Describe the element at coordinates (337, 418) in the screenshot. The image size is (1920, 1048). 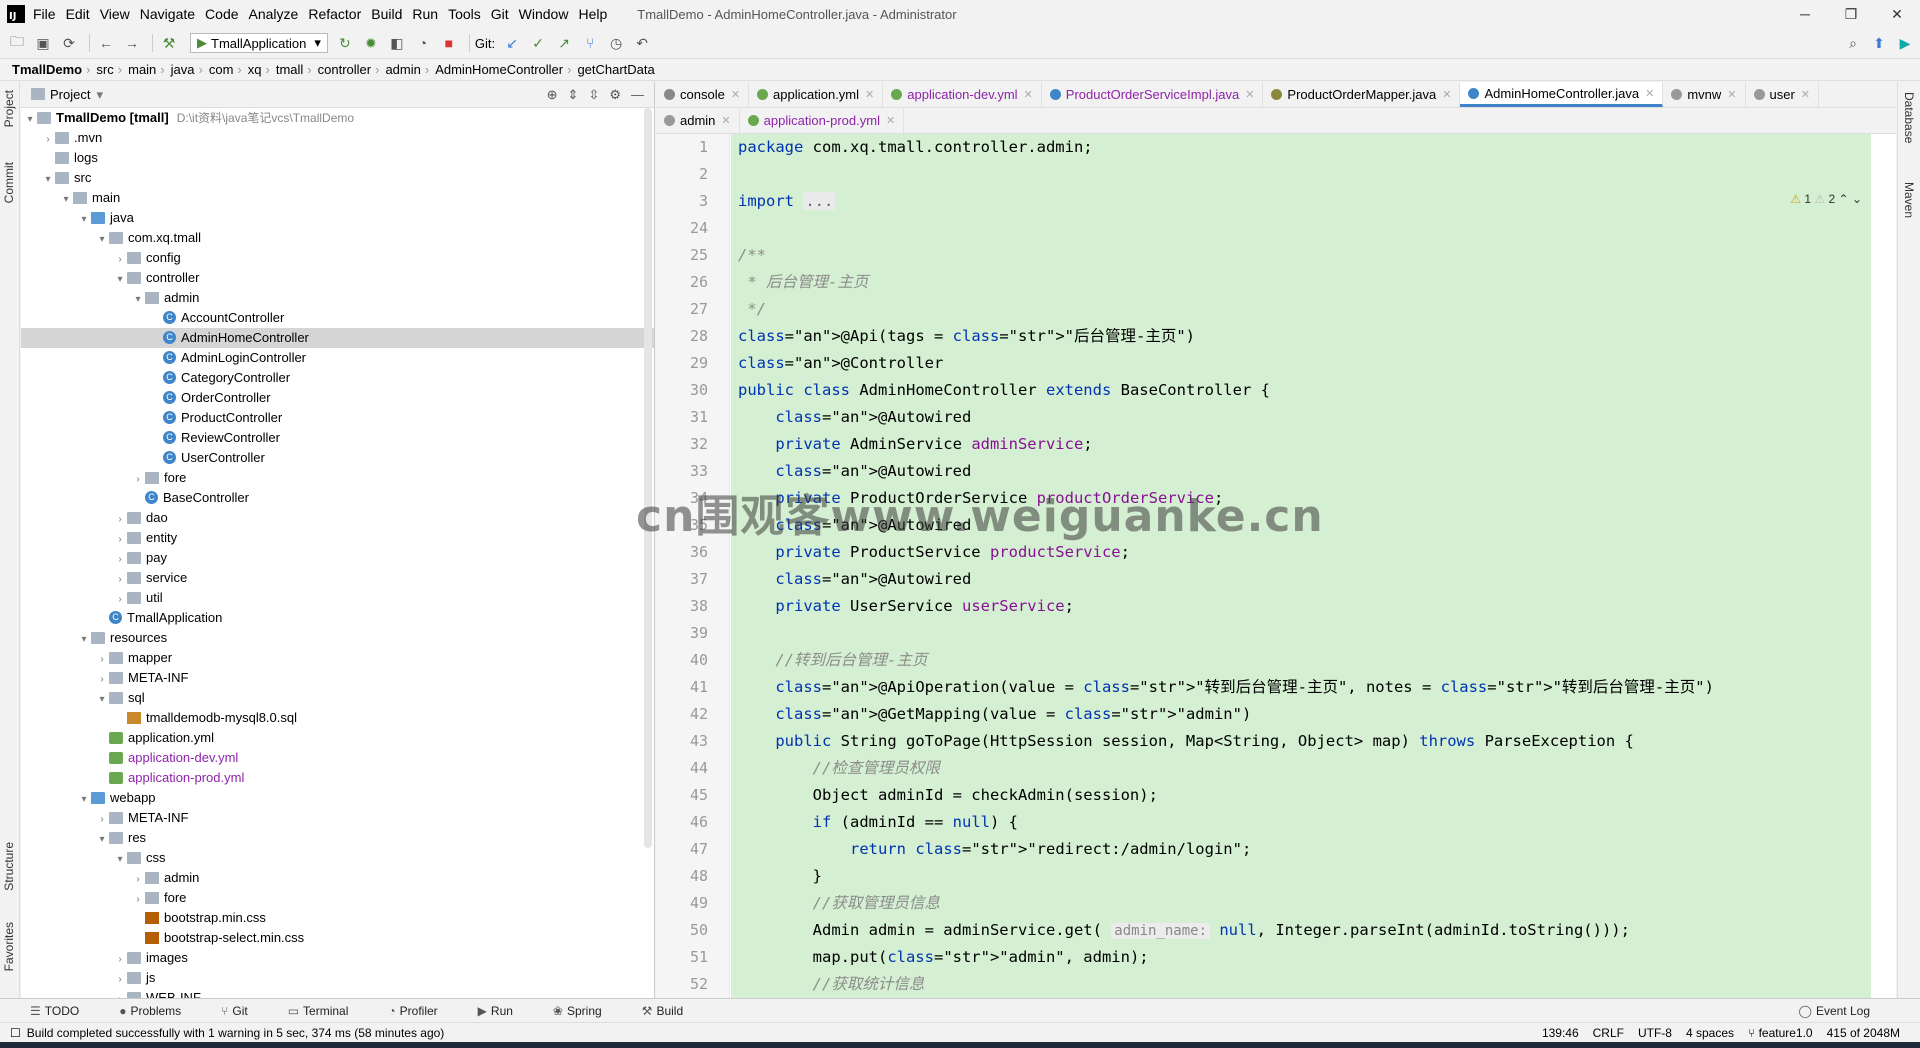
I see `tree-item: C ProductController` at that location.